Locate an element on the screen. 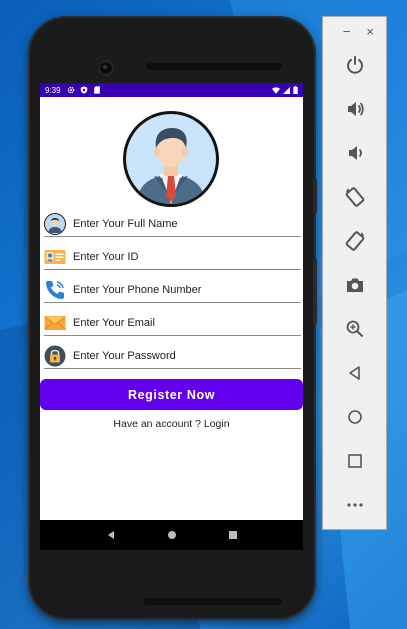  back-icon is located at coordinates (355, 373).